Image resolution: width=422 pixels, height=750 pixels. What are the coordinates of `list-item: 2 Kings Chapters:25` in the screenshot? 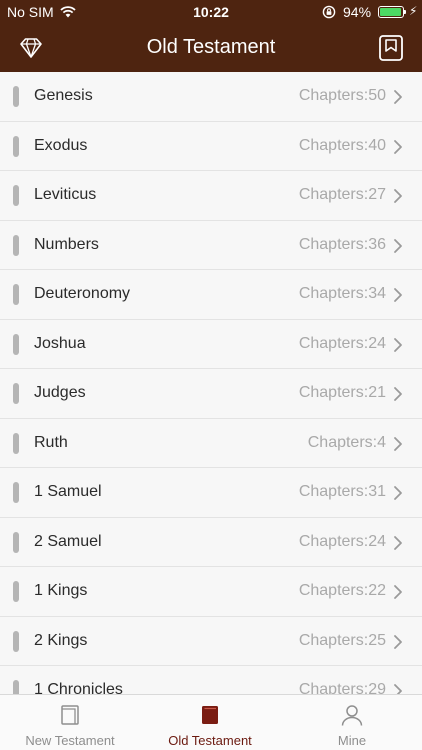 It's located at (211, 641).